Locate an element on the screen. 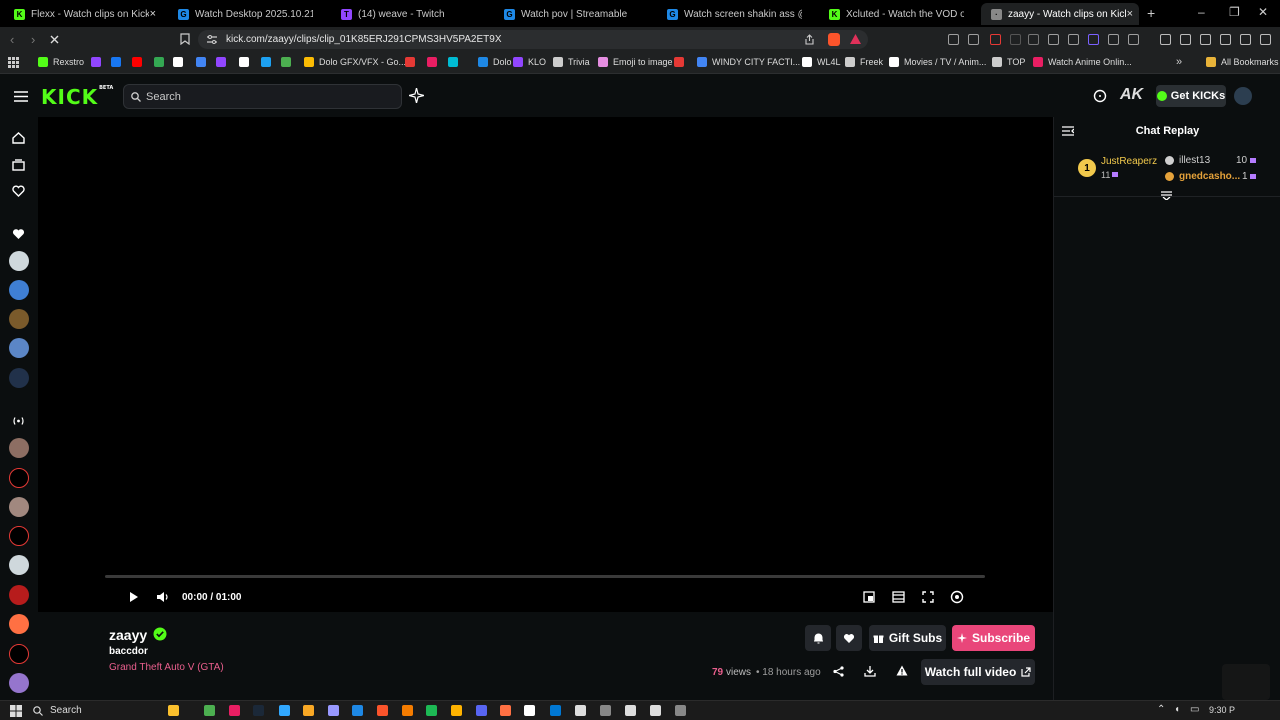 The height and width of the screenshot is (720, 1280). user-avatar is located at coordinates (1243, 96).